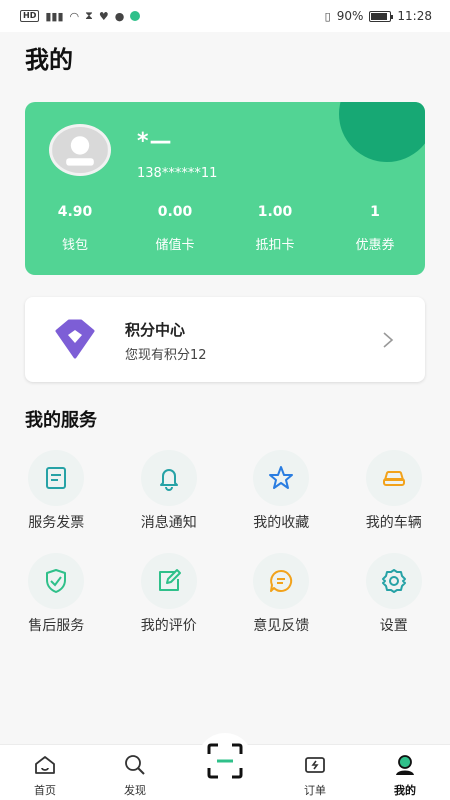  What do you see at coordinates (168, 626) in the screenshot?
I see `service-label: 我的评价` at bounding box center [168, 626].